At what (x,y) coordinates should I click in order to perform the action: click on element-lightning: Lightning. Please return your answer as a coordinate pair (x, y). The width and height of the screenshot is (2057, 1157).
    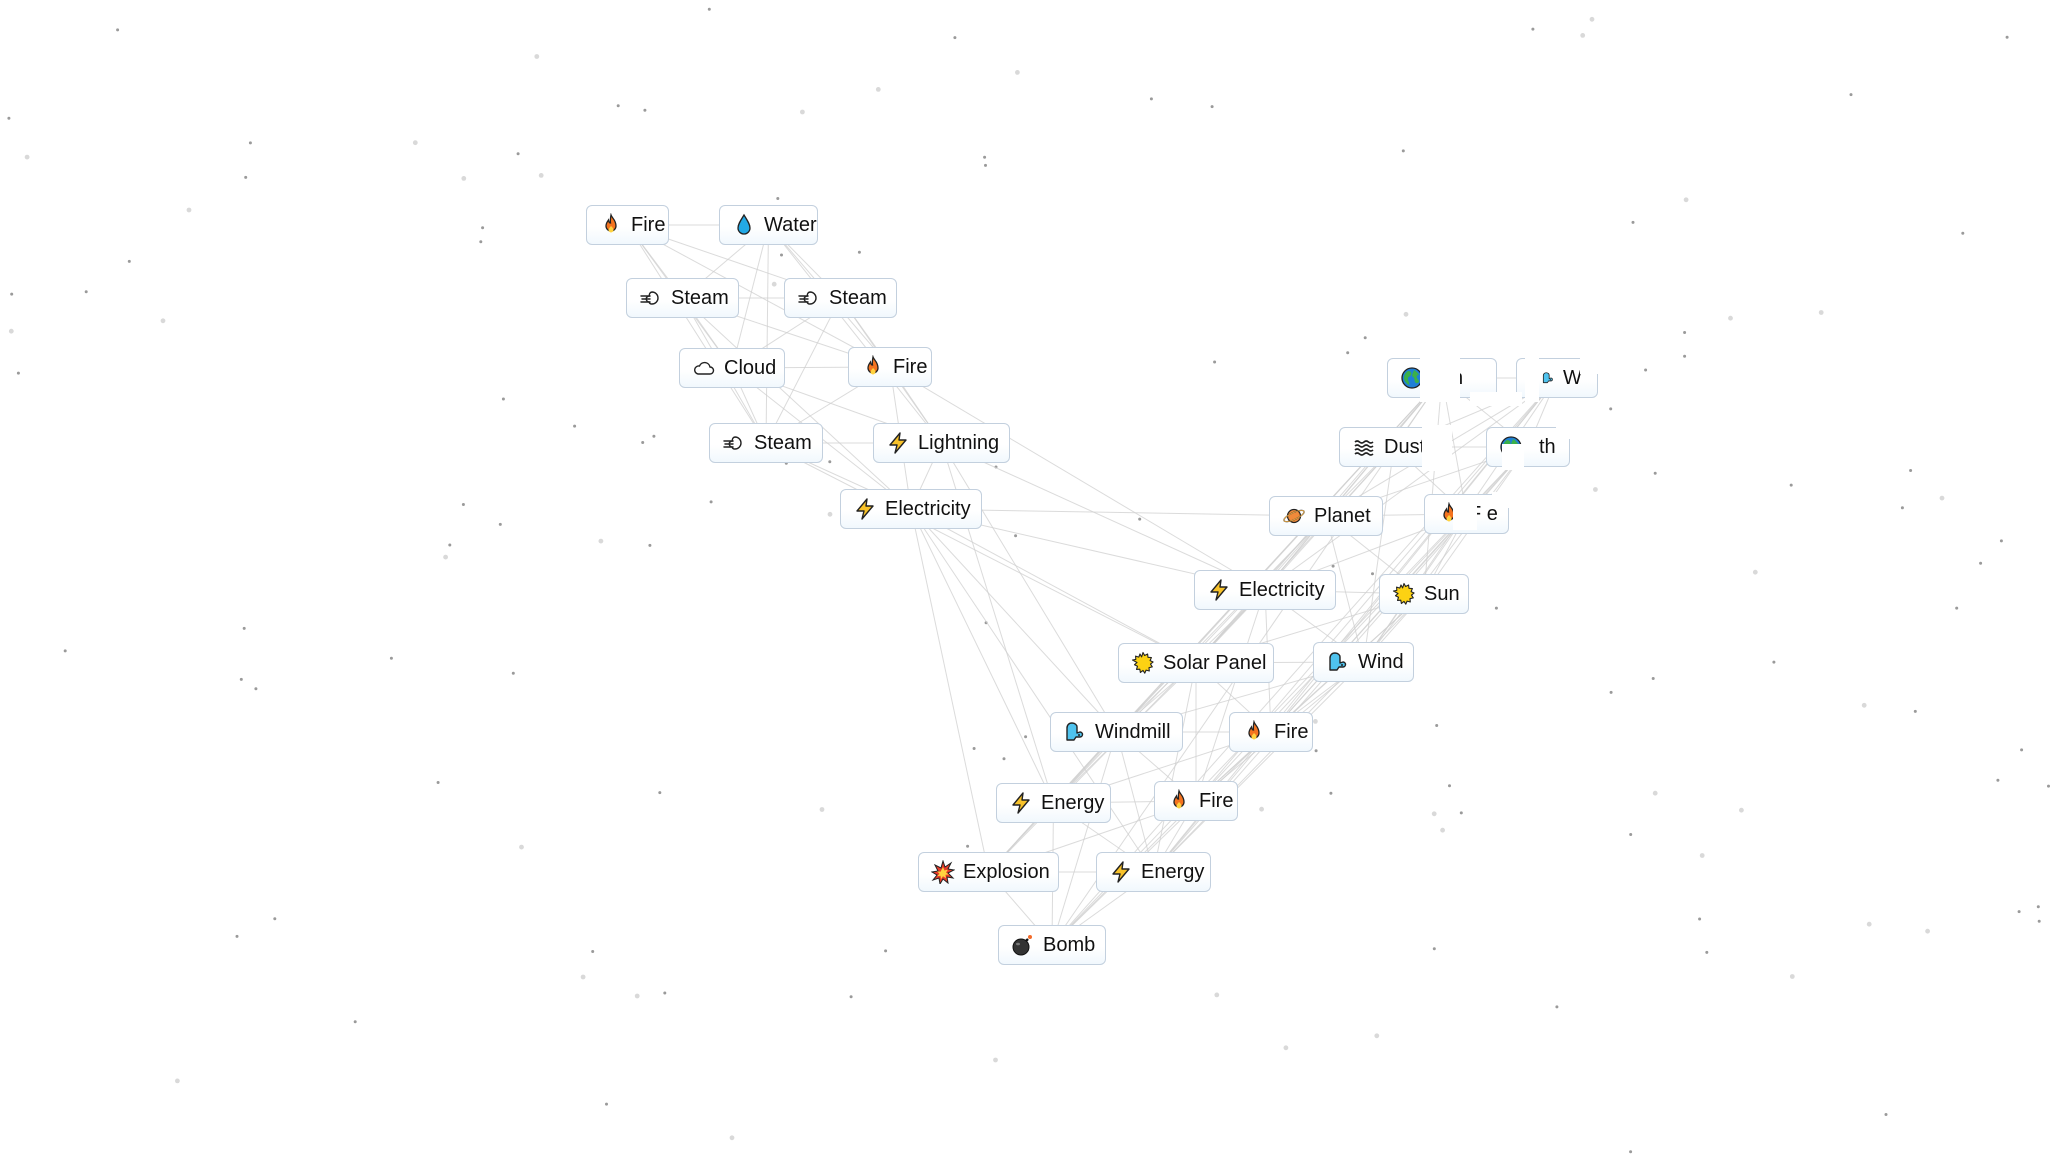
    Looking at the image, I should click on (941, 443).